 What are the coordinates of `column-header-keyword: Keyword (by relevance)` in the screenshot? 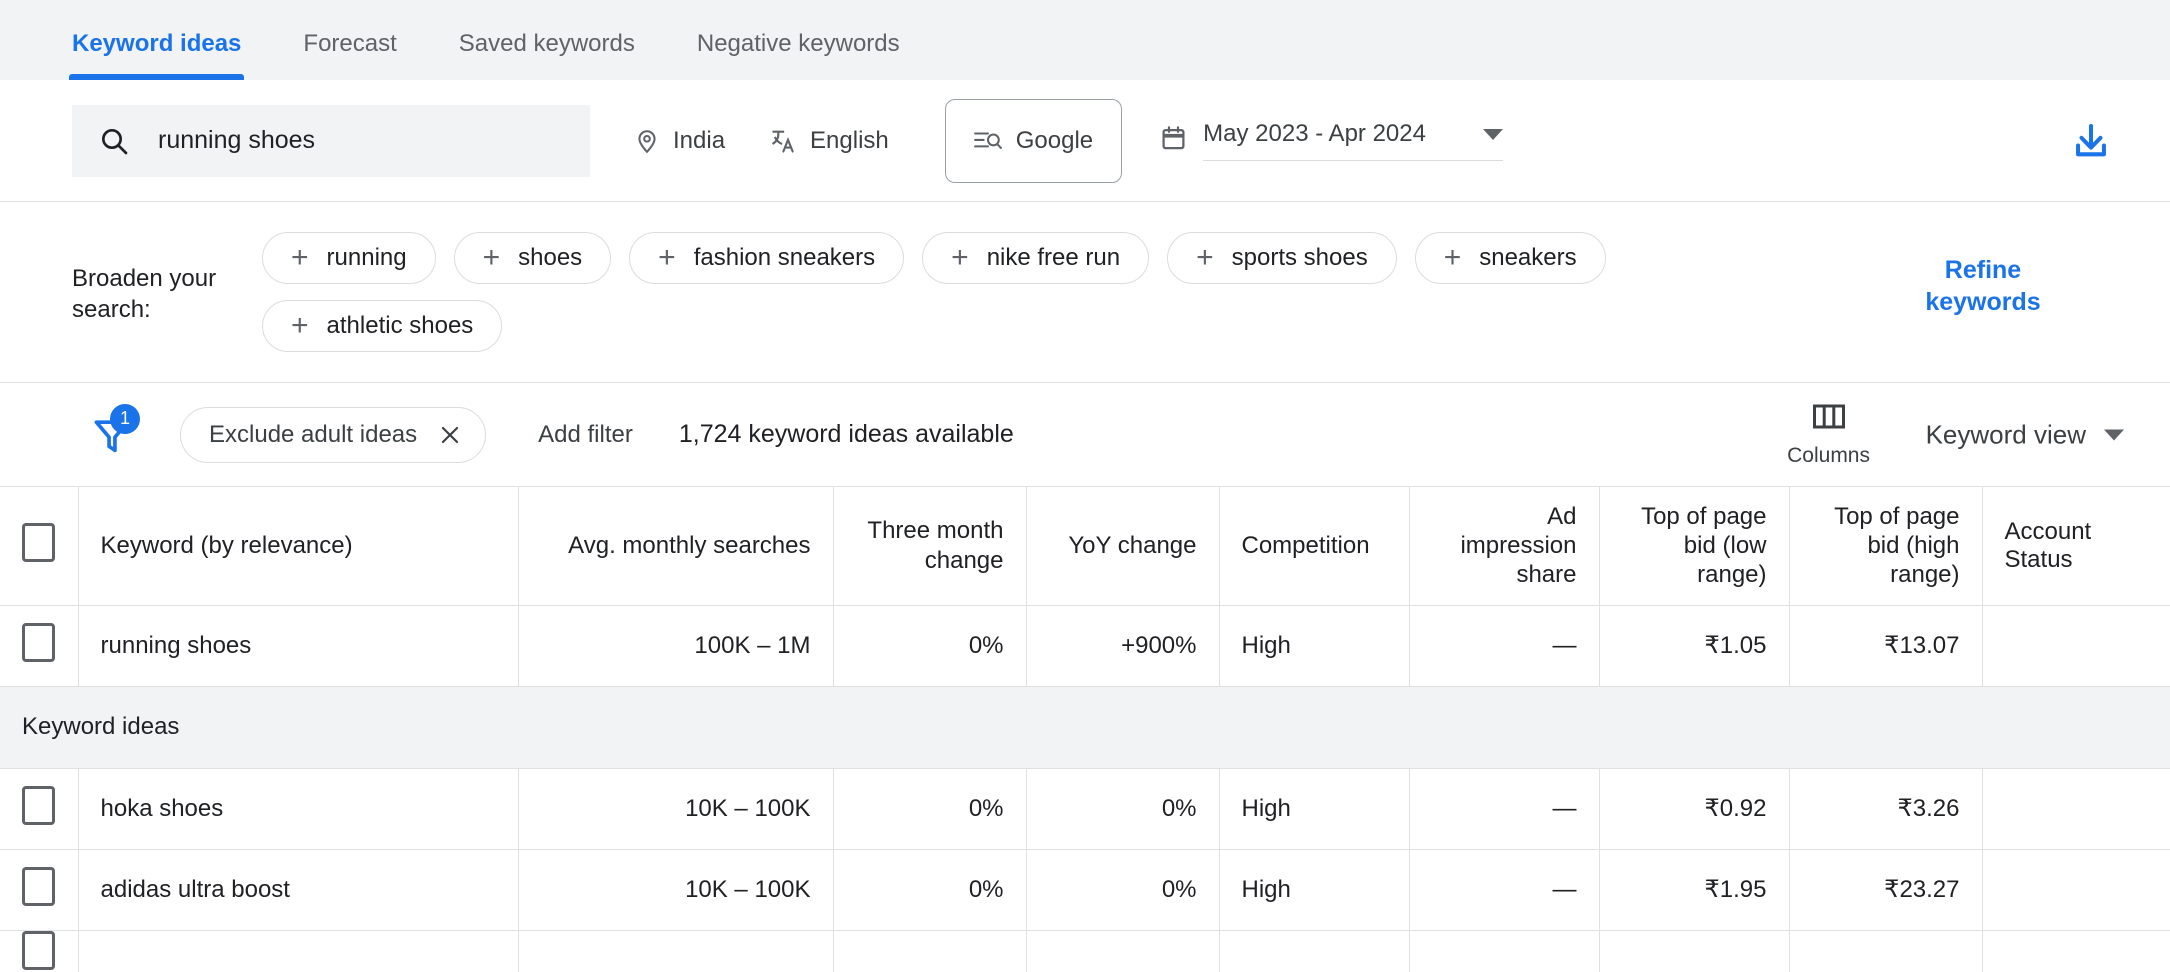 It's located at (298, 546).